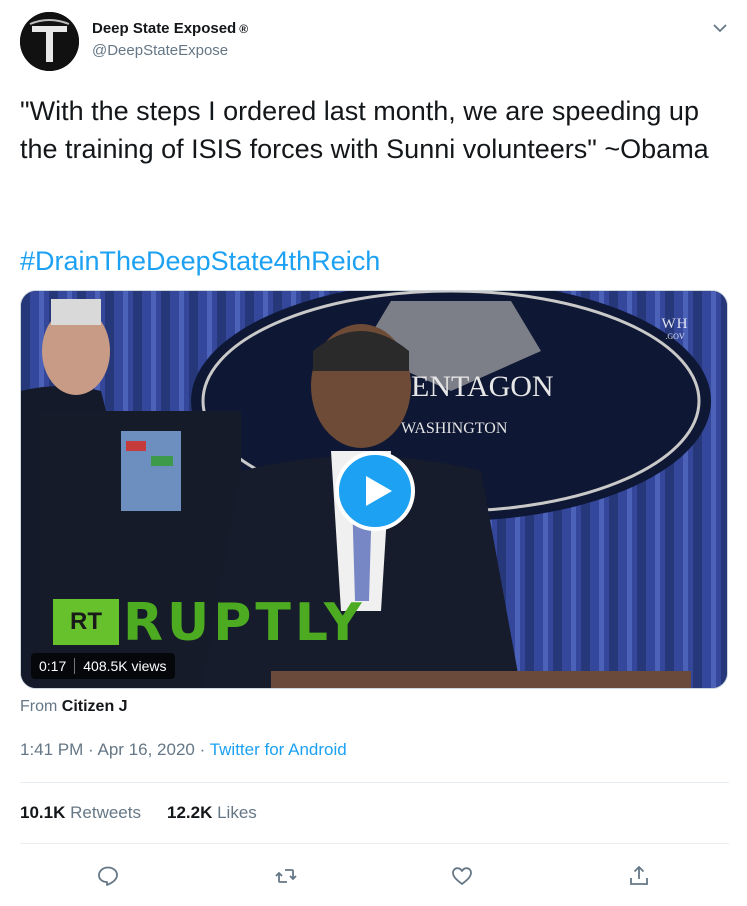 Image resolution: width=747 pixels, height=906 pixels. What do you see at coordinates (675, 336) in the screenshot?
I see `watermark-gov: .GOV` at bounding box center [675, 336].